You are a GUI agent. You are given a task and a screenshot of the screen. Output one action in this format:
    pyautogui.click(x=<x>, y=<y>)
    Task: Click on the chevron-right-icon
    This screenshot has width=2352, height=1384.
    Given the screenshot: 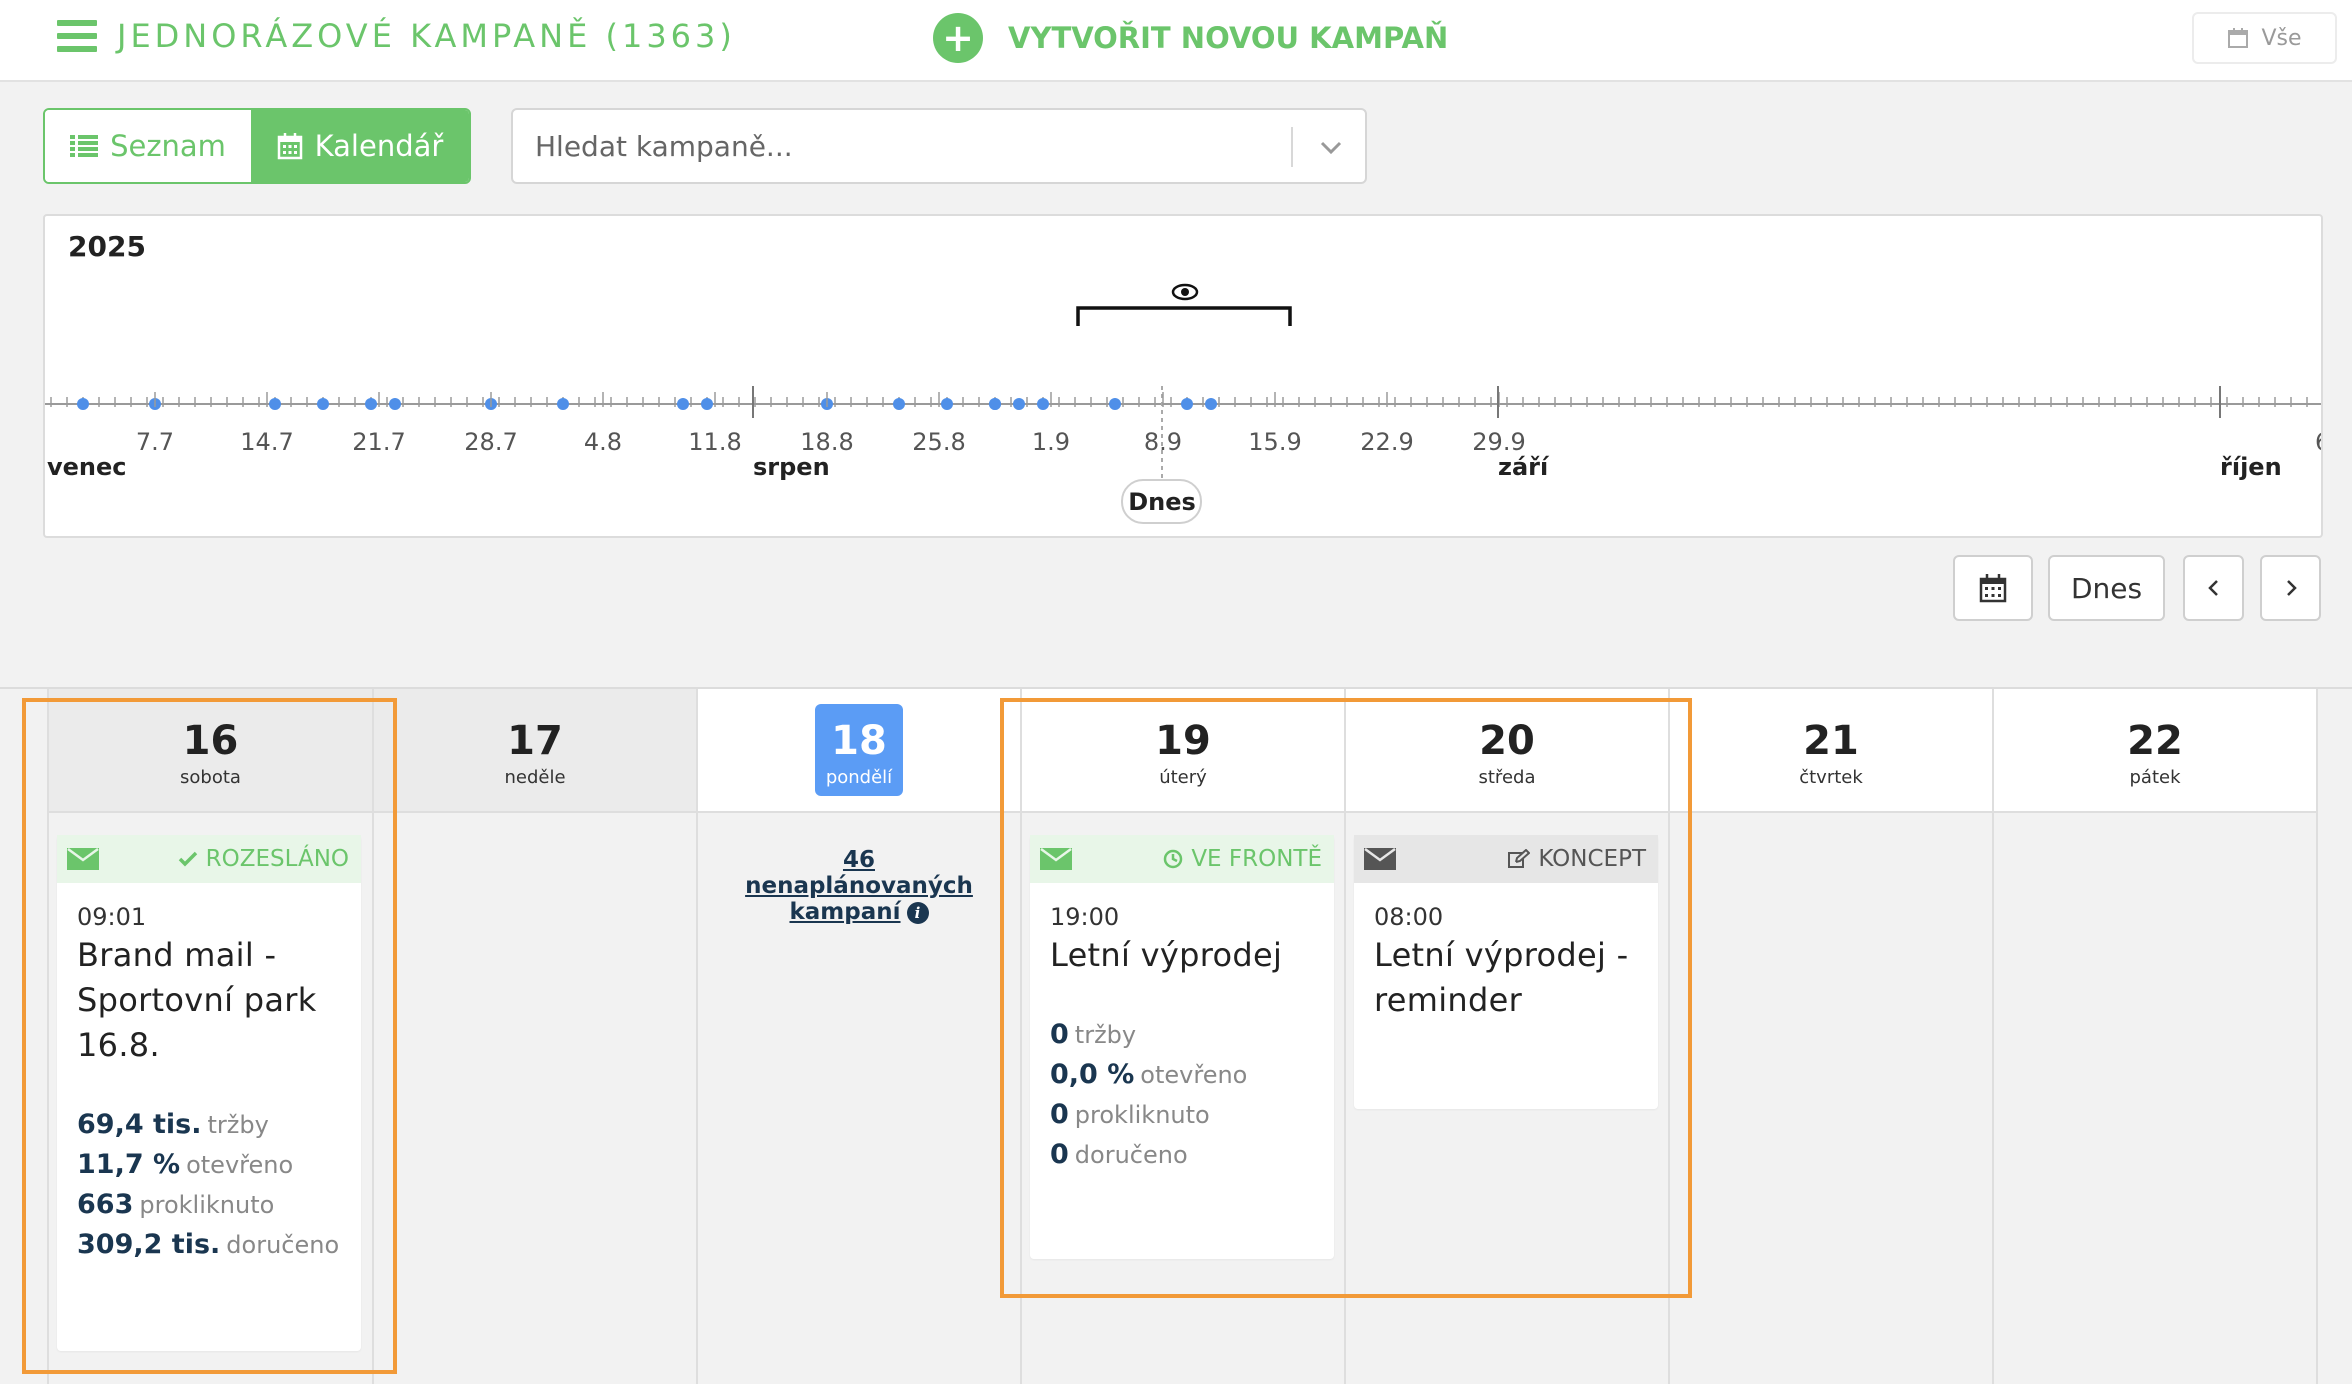 What is the action you would take?
    pyautogui.click(x=2291, y=588)
    